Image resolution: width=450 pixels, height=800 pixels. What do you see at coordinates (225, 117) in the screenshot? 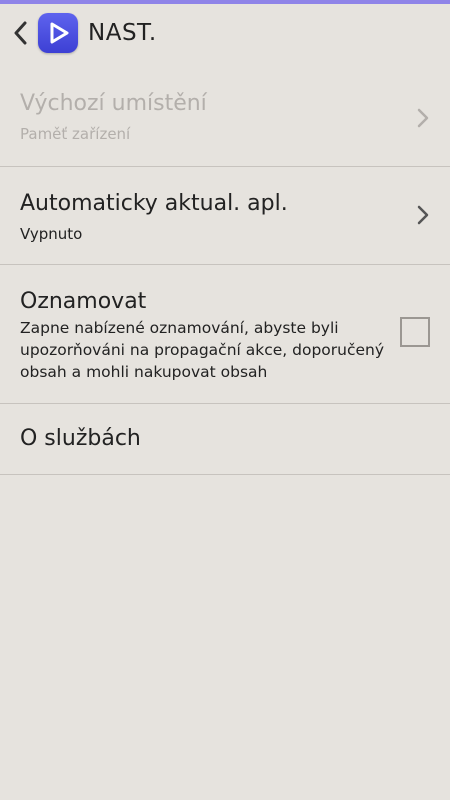
I see `setting-default-location: Výchozí umístění Paměť zařízení` at bounding box center [225, 117].